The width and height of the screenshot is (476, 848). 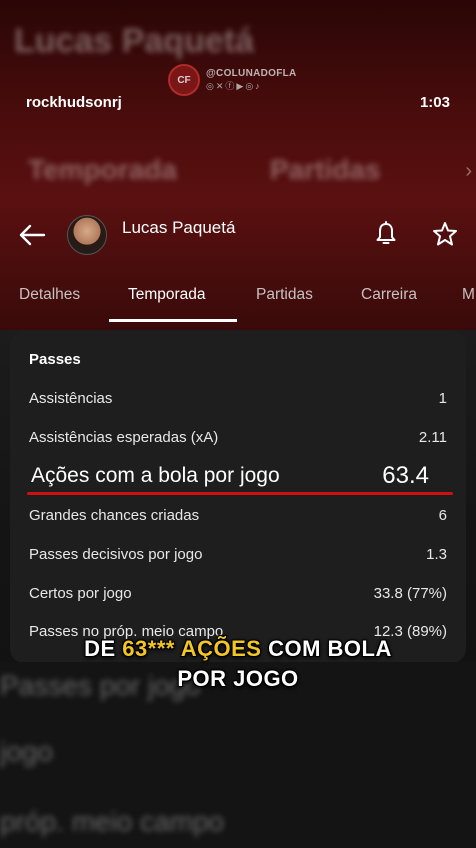 What do you see at coordinates (238, 519) in the screenshot?
I see `stat-row: Grandes chances criadas 6` at bounding box center [238, 519].